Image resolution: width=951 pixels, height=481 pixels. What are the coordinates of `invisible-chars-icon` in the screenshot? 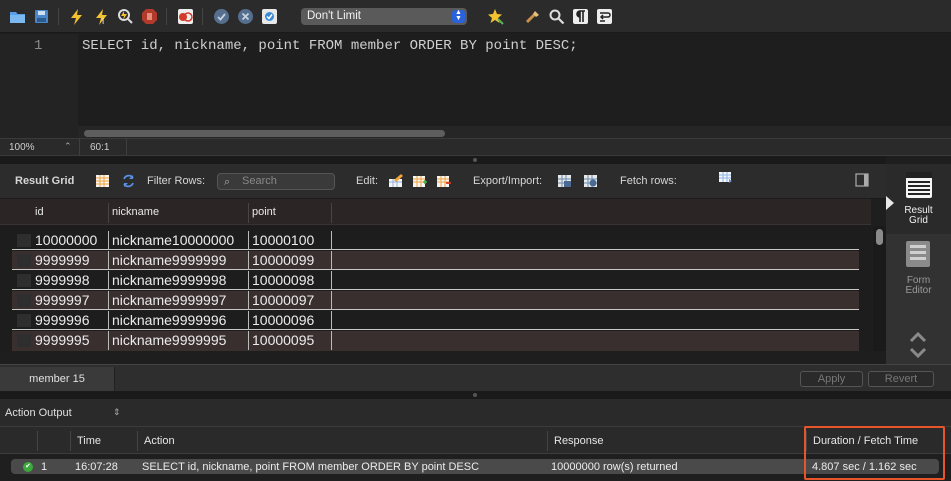 It's located at (580, 16).